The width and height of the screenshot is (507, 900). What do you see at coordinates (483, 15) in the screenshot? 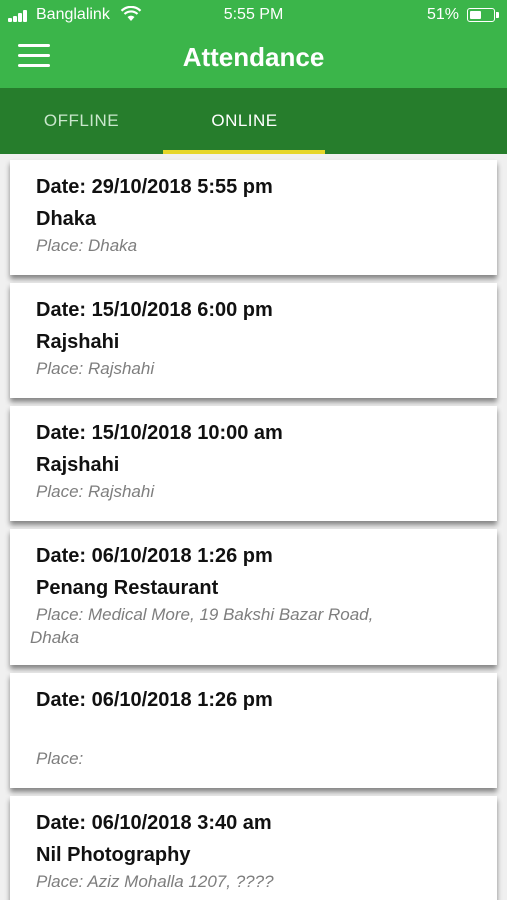
I see `battery-icon` at bounding box center [483, 15].